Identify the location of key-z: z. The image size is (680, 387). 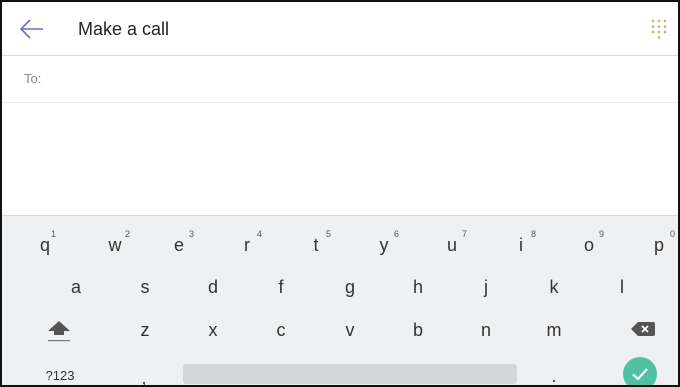
(145, 330).